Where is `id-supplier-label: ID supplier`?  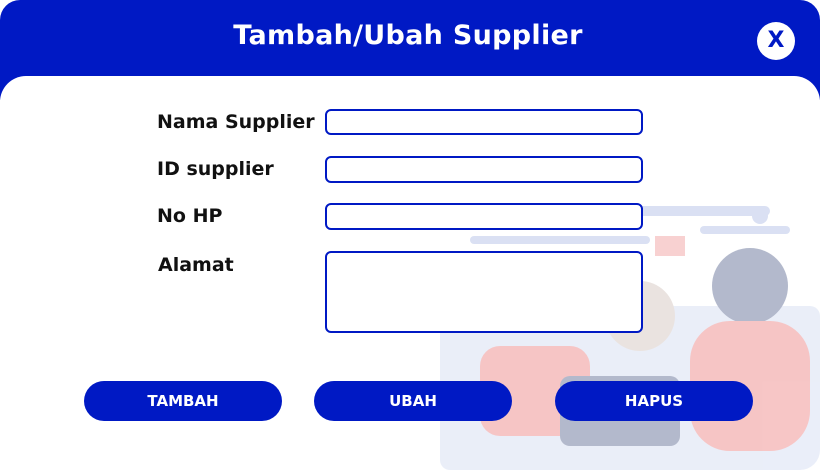 id-supplier-label: ID supplier is located at coordinates (215, 169).